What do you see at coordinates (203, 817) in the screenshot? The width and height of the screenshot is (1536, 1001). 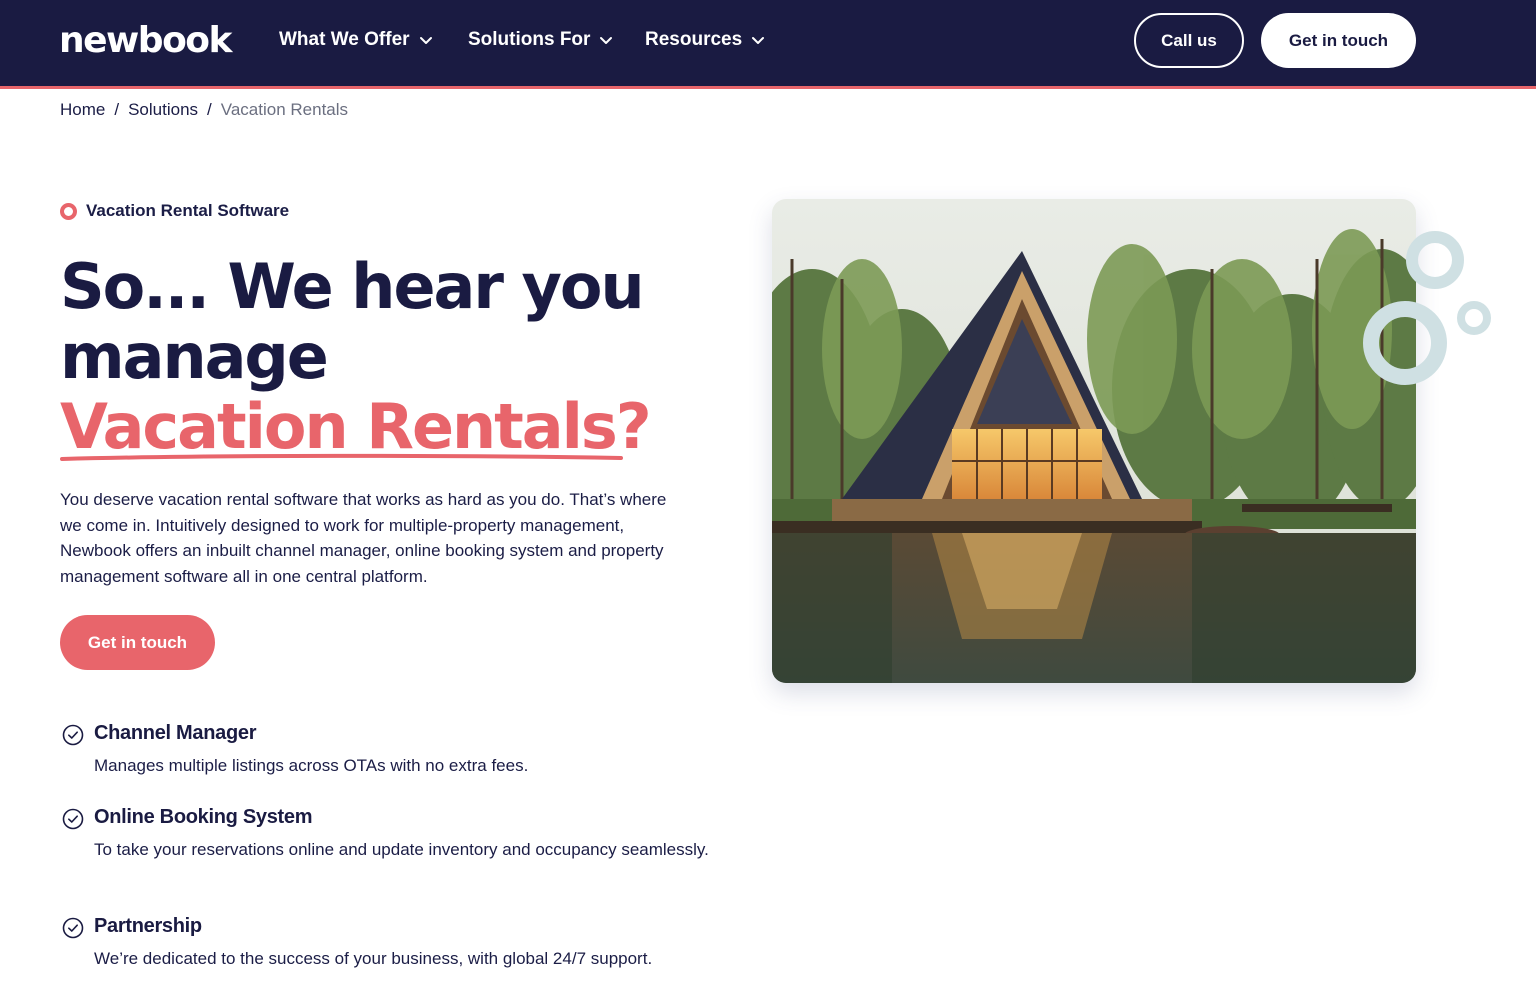 I see `feature-title: Online Booking System` at bounding box center [203, 817].